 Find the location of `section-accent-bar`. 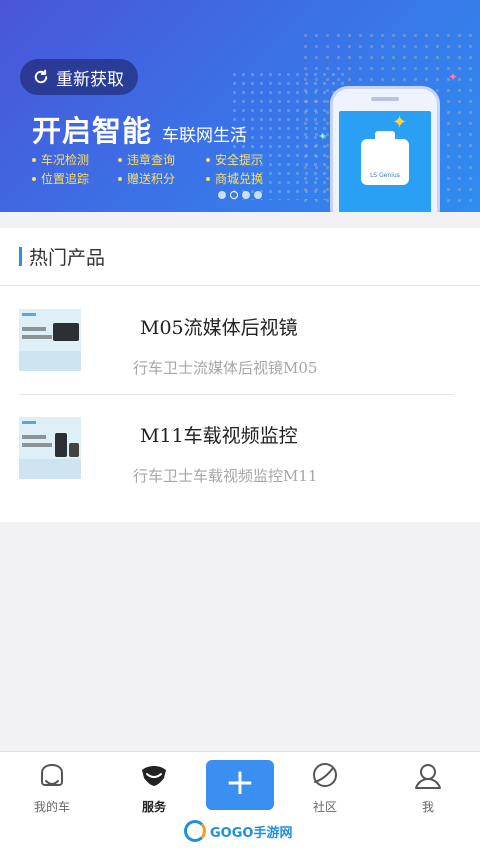

section-accent-bar is located at coordinates (20, 256).